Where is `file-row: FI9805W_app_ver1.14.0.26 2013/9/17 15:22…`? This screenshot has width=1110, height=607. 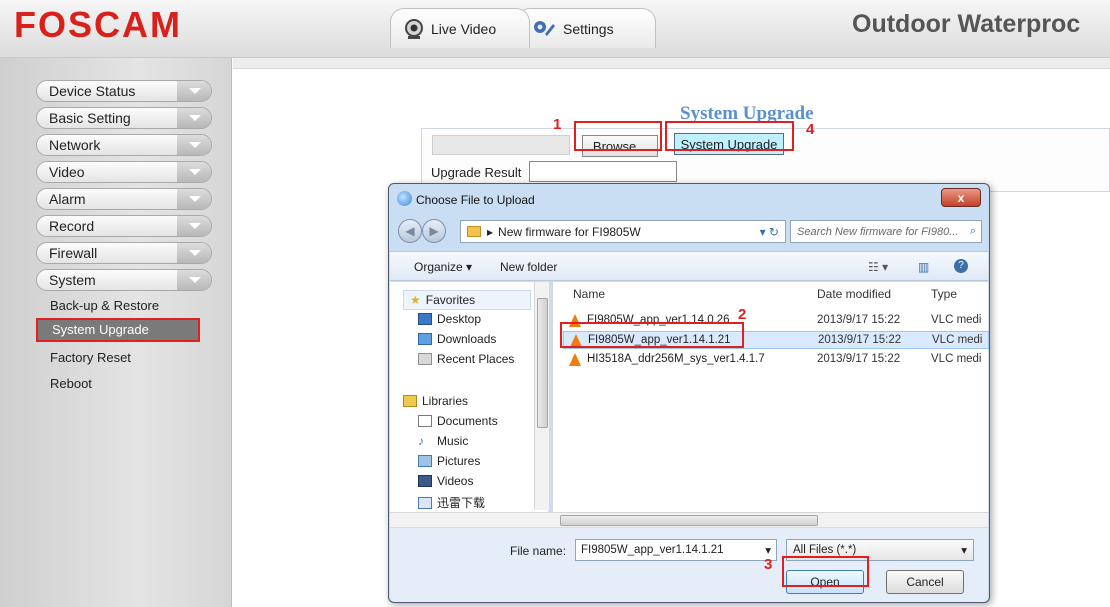
file-row: FI9805W_app_ver1.14.0.26 2013/9/17 15:22… is located at coordinates (776, 321).